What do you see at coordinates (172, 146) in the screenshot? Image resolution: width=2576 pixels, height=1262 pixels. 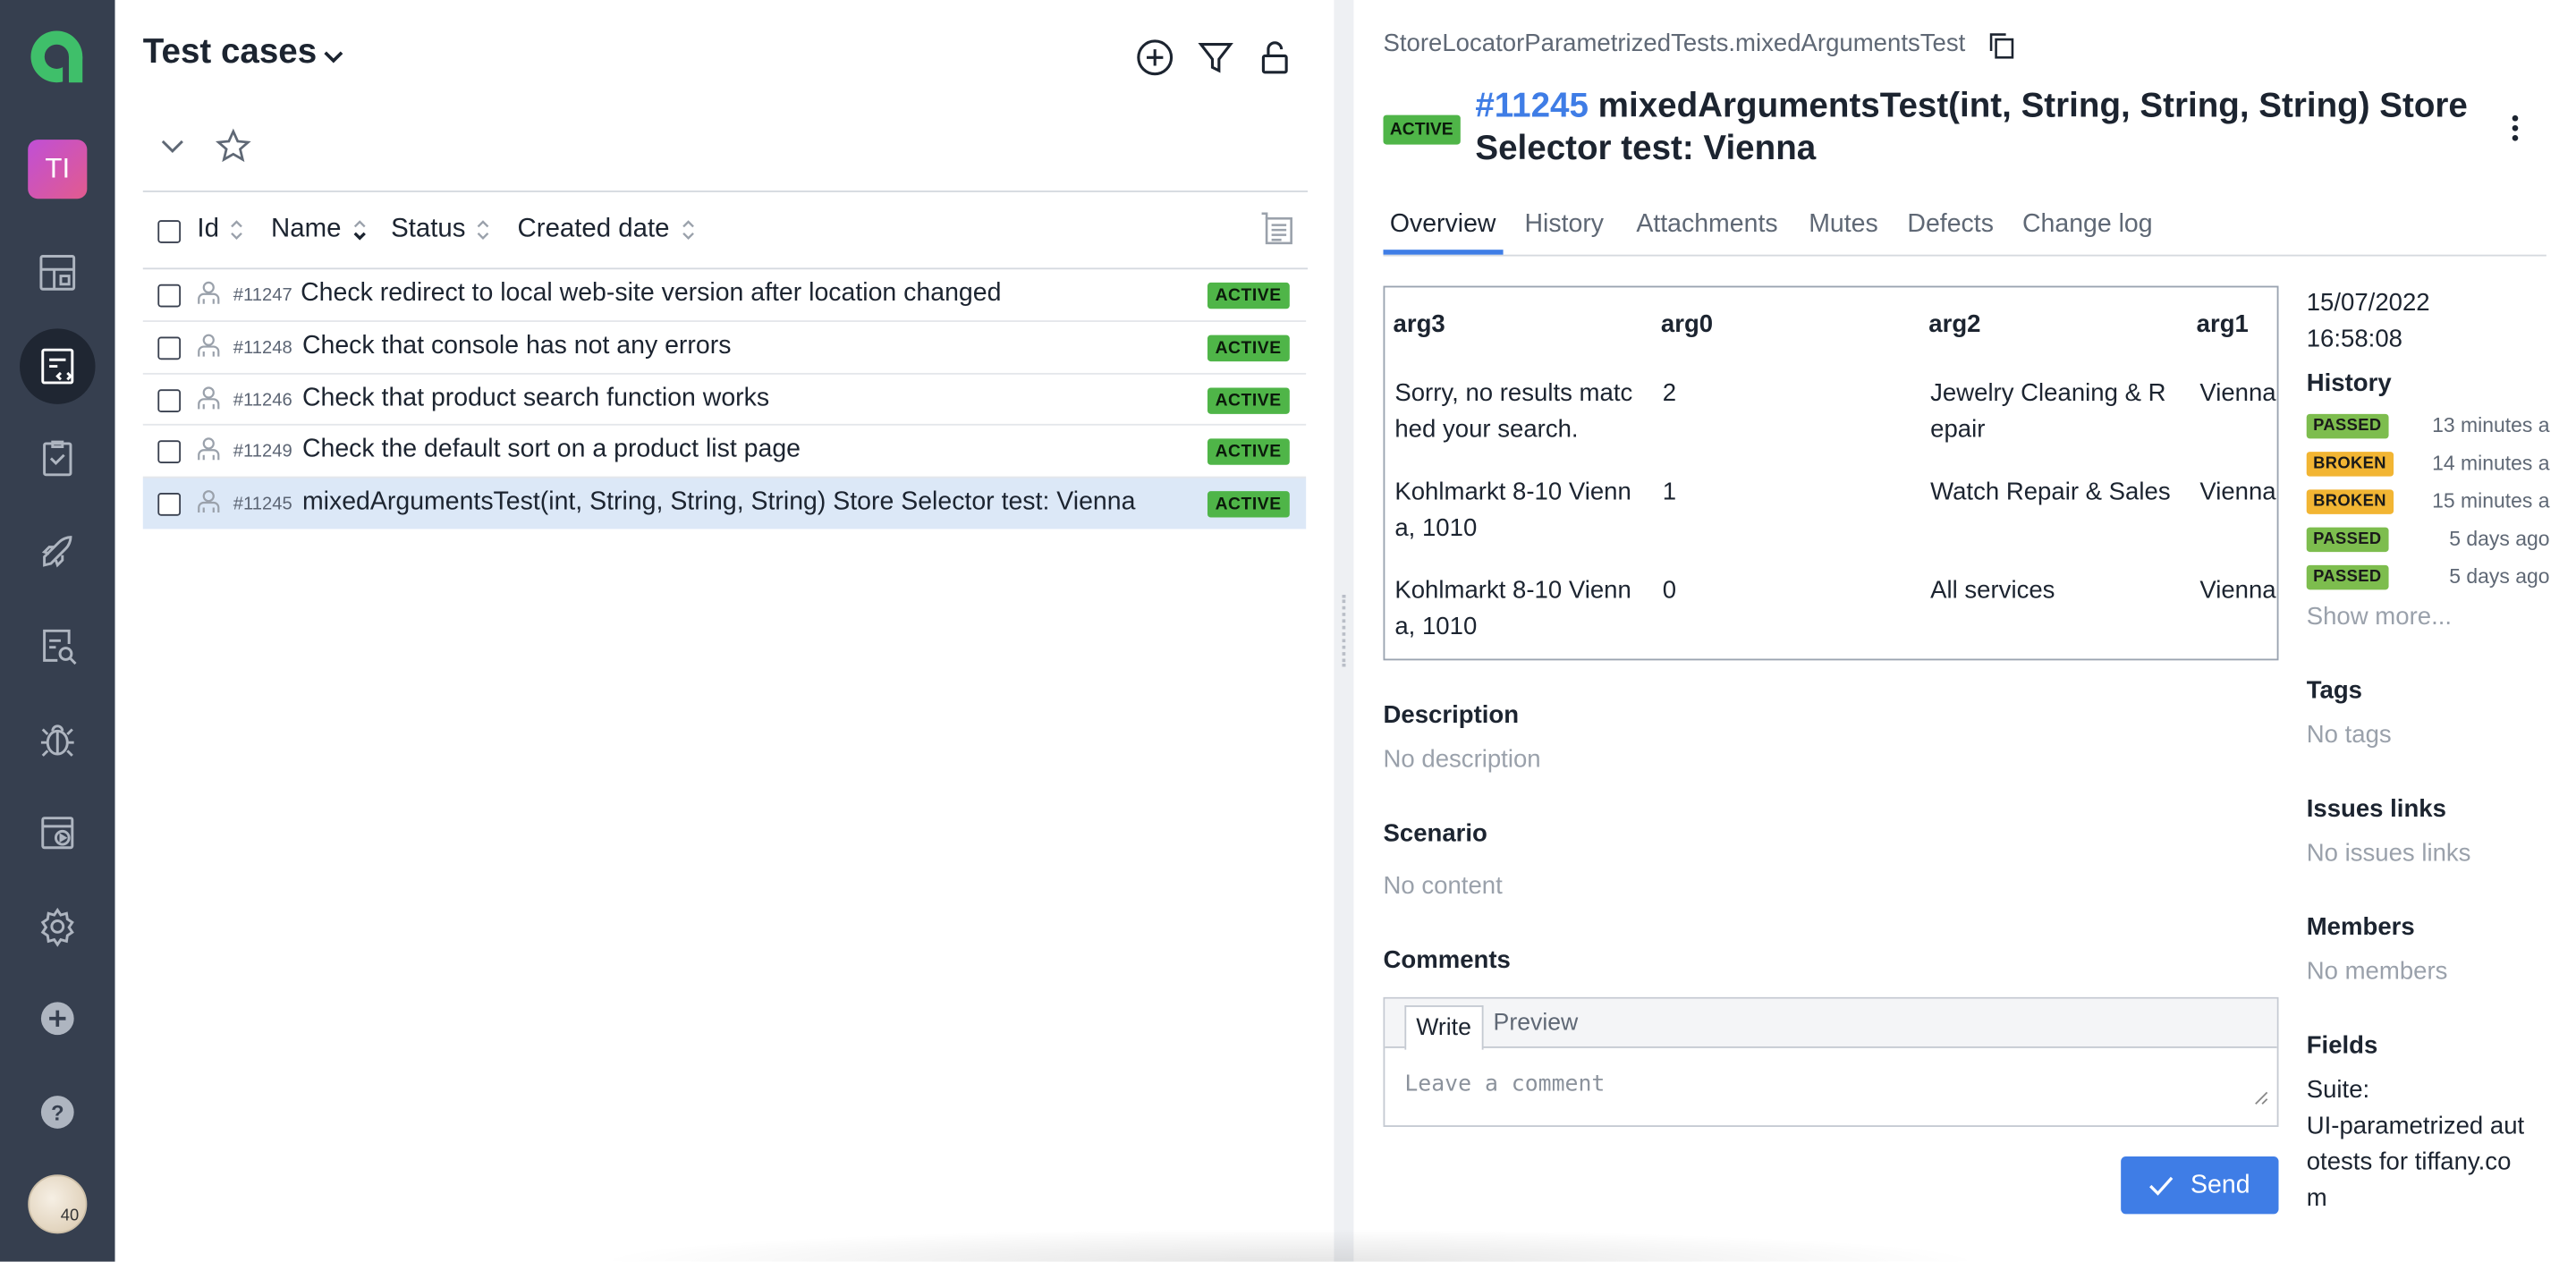 I see `collapse-chevron-icon` at bounding box center [172, 146].